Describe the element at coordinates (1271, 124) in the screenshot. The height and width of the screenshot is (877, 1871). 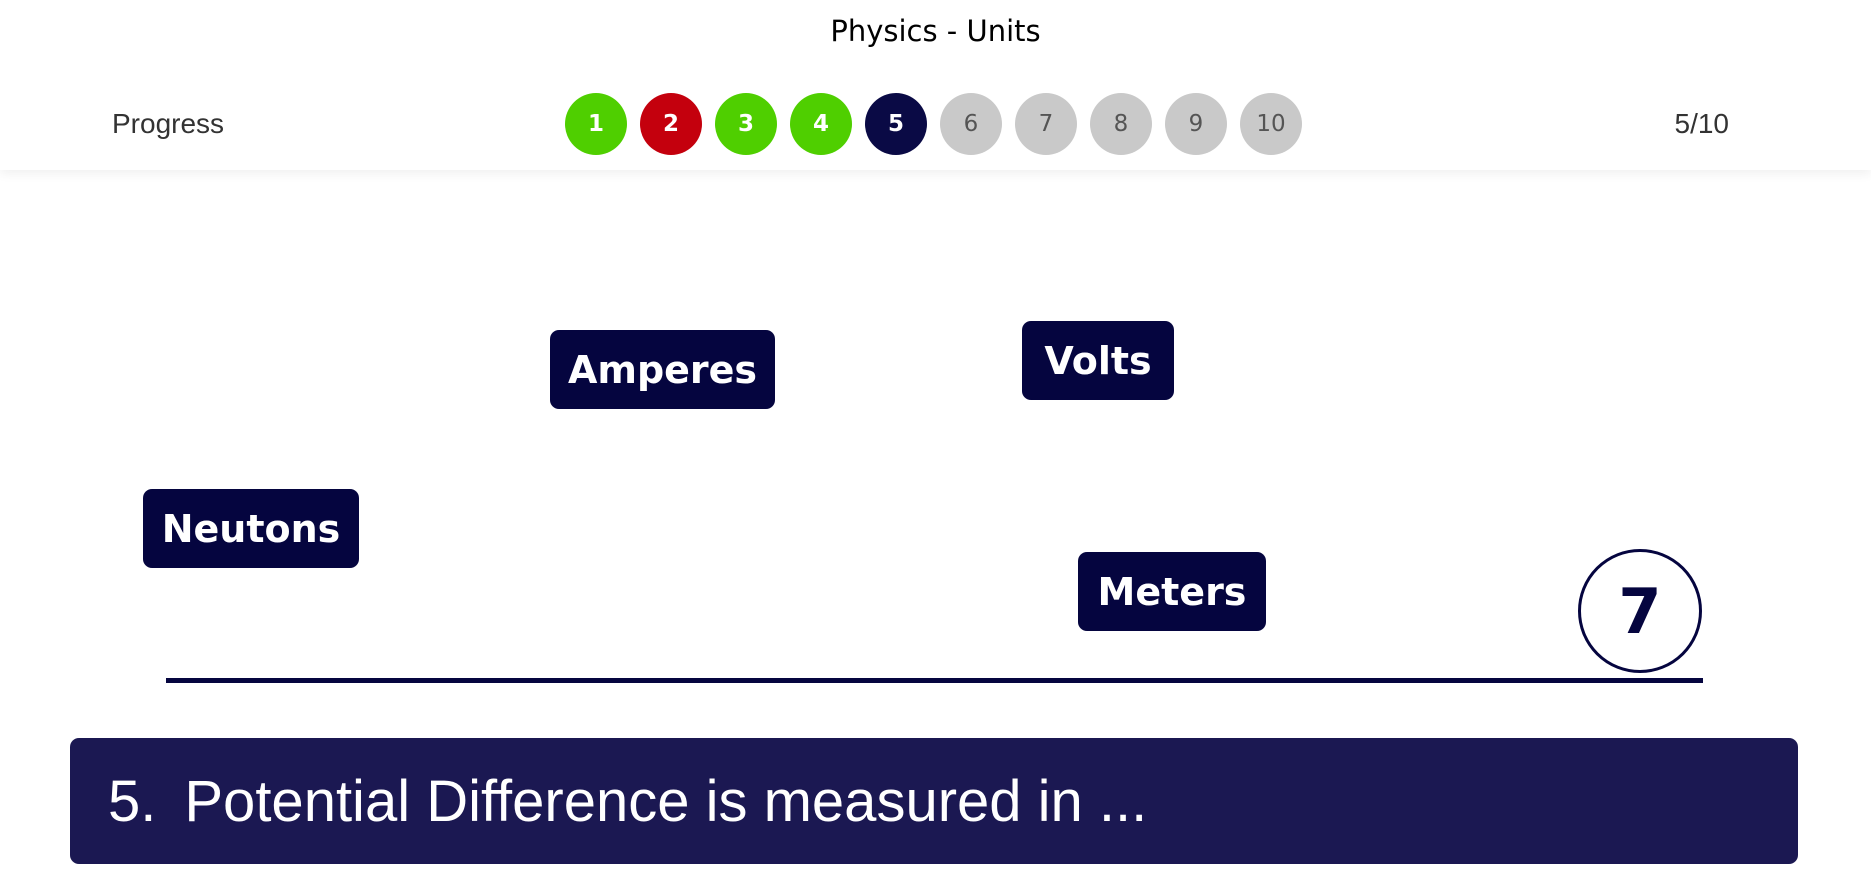
I see `progress-step: 10` at that location.